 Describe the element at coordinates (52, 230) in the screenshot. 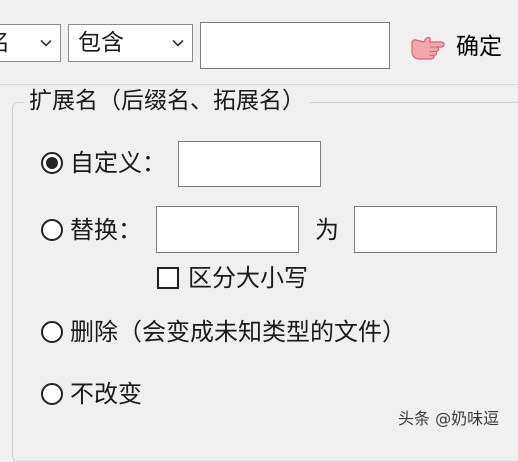

I see `replace-radio` at that location.